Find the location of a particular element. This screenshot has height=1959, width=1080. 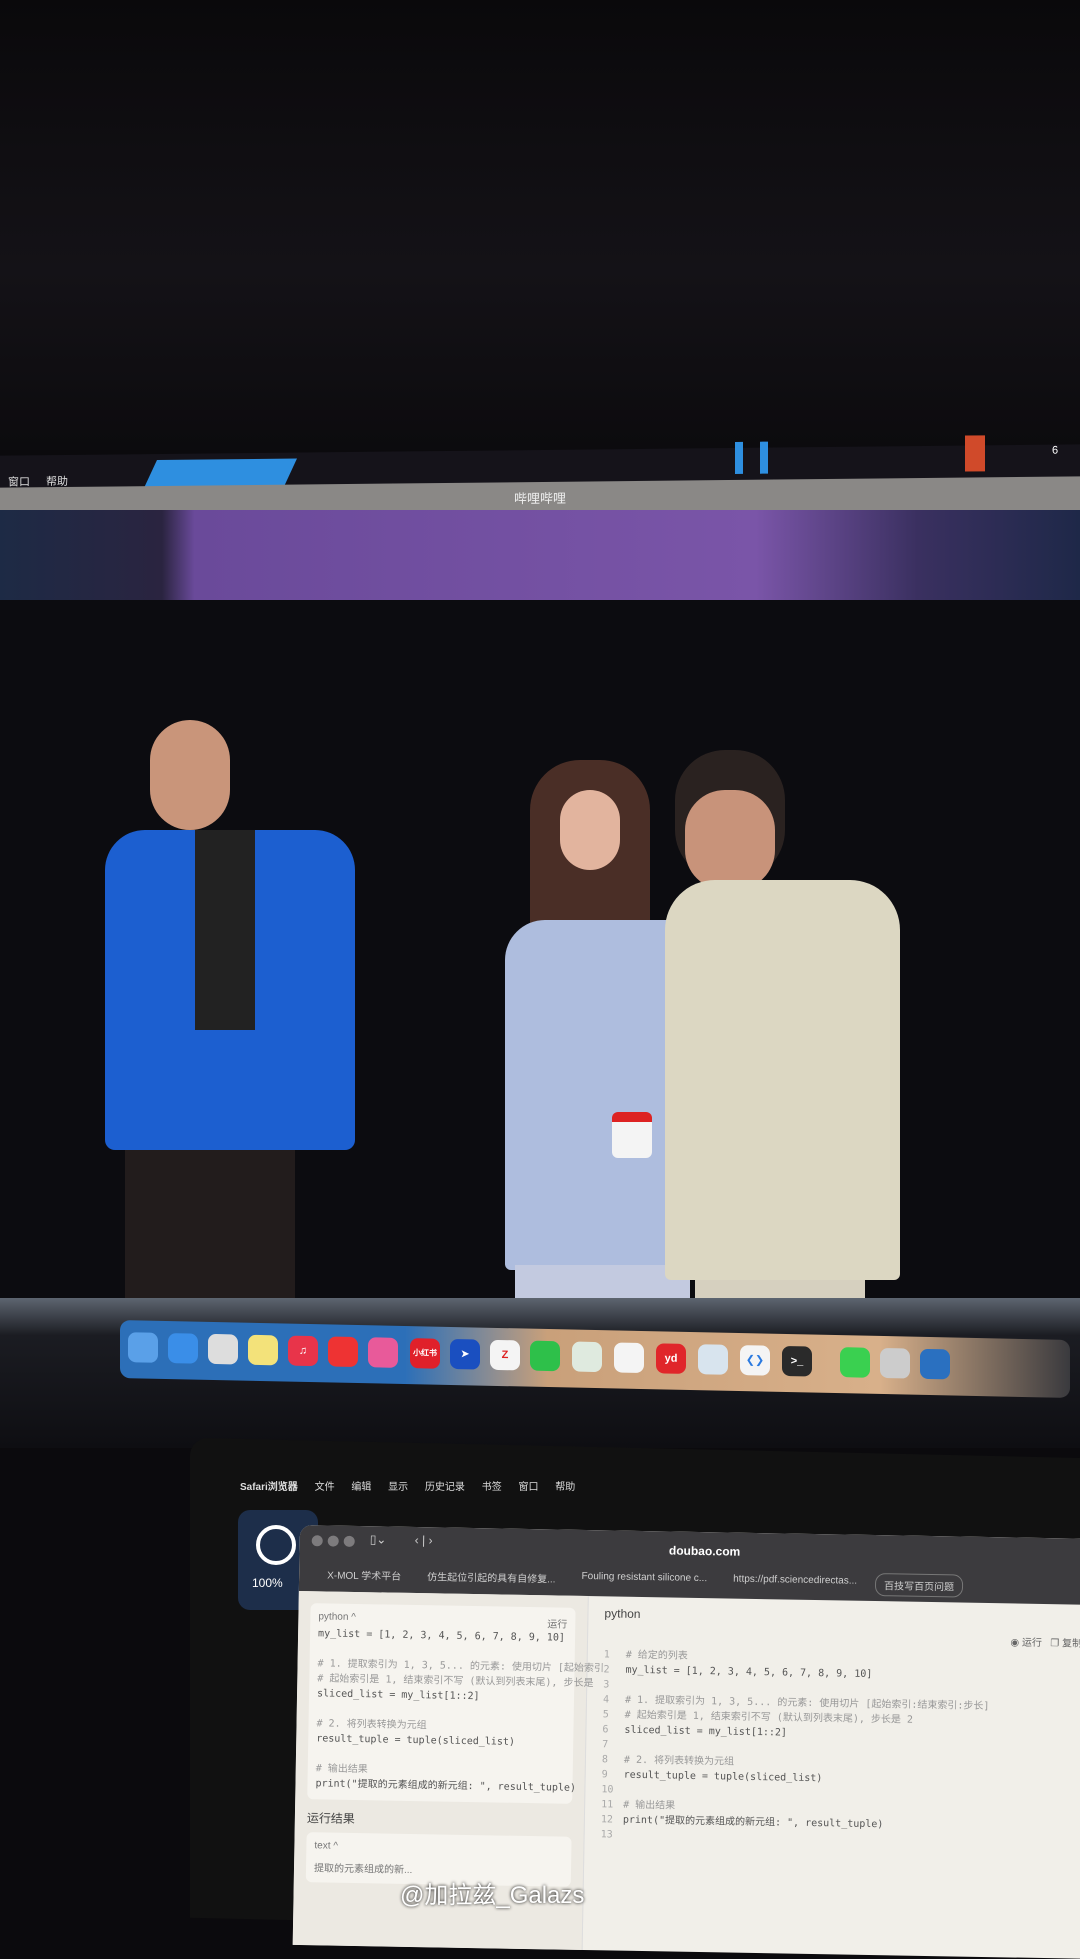

wechat-icon is located at coordinates (545, 1356).